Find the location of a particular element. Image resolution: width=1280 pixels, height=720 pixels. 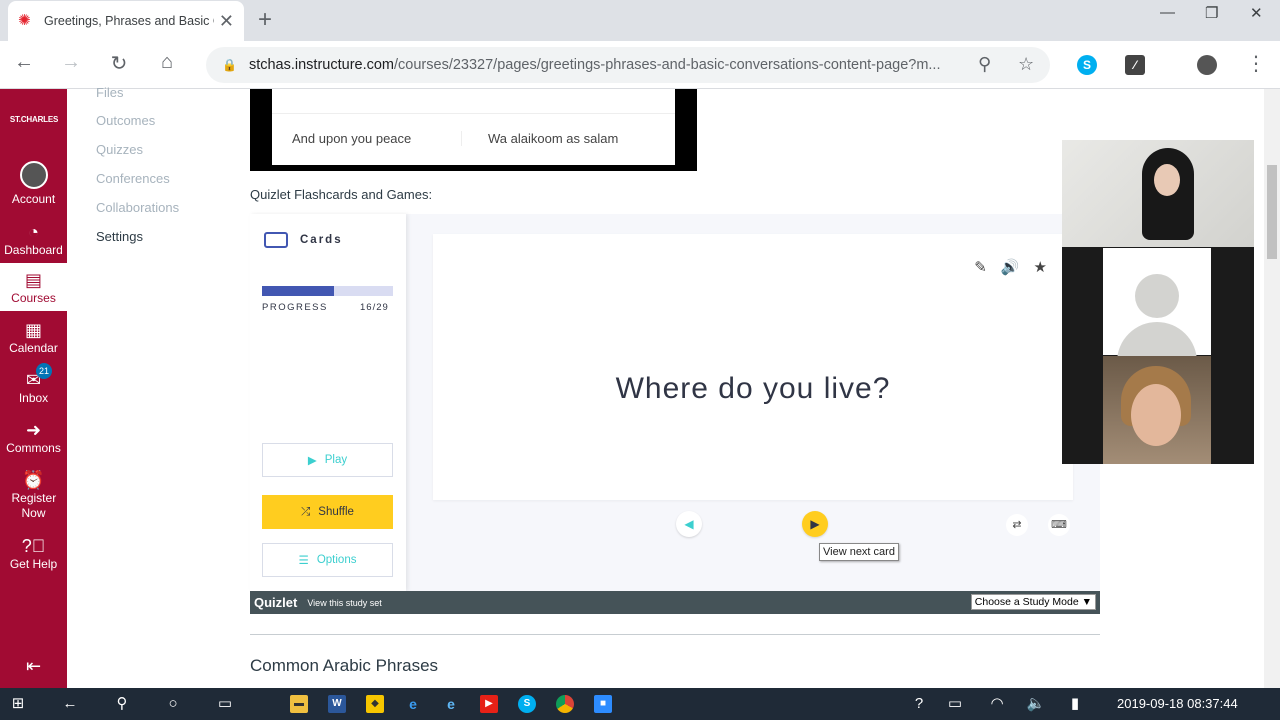

nav-inbox: ✉ 21 Inbox is located at coordinates (33, 384).